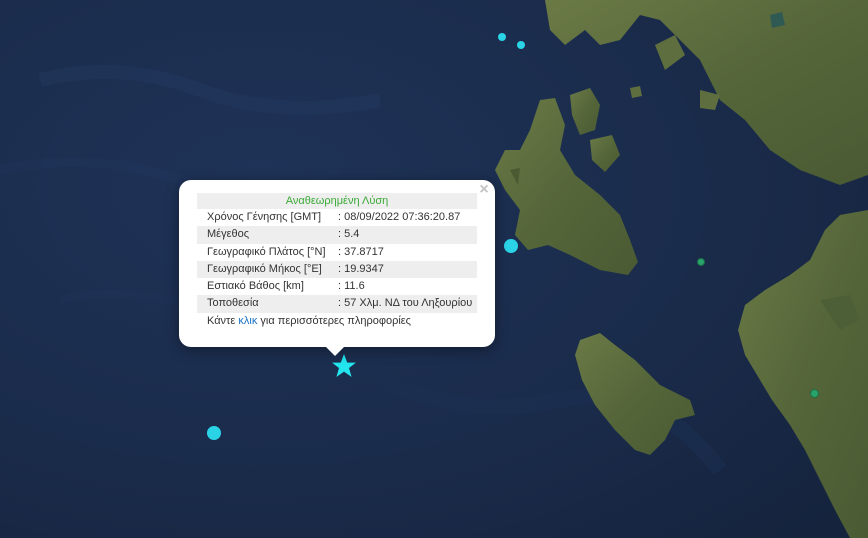 The image size is (868, 538). Describe the element at coordinates (228, 234) in the screenshot. I see `info-label: Μέγεθος` at that location.